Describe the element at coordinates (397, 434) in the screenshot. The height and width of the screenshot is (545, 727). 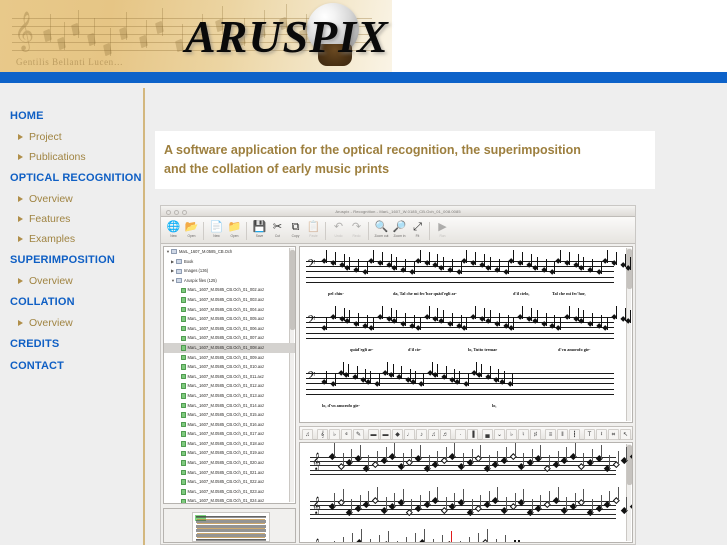
I see `semibrevis-note-icon: ◆` at that location.